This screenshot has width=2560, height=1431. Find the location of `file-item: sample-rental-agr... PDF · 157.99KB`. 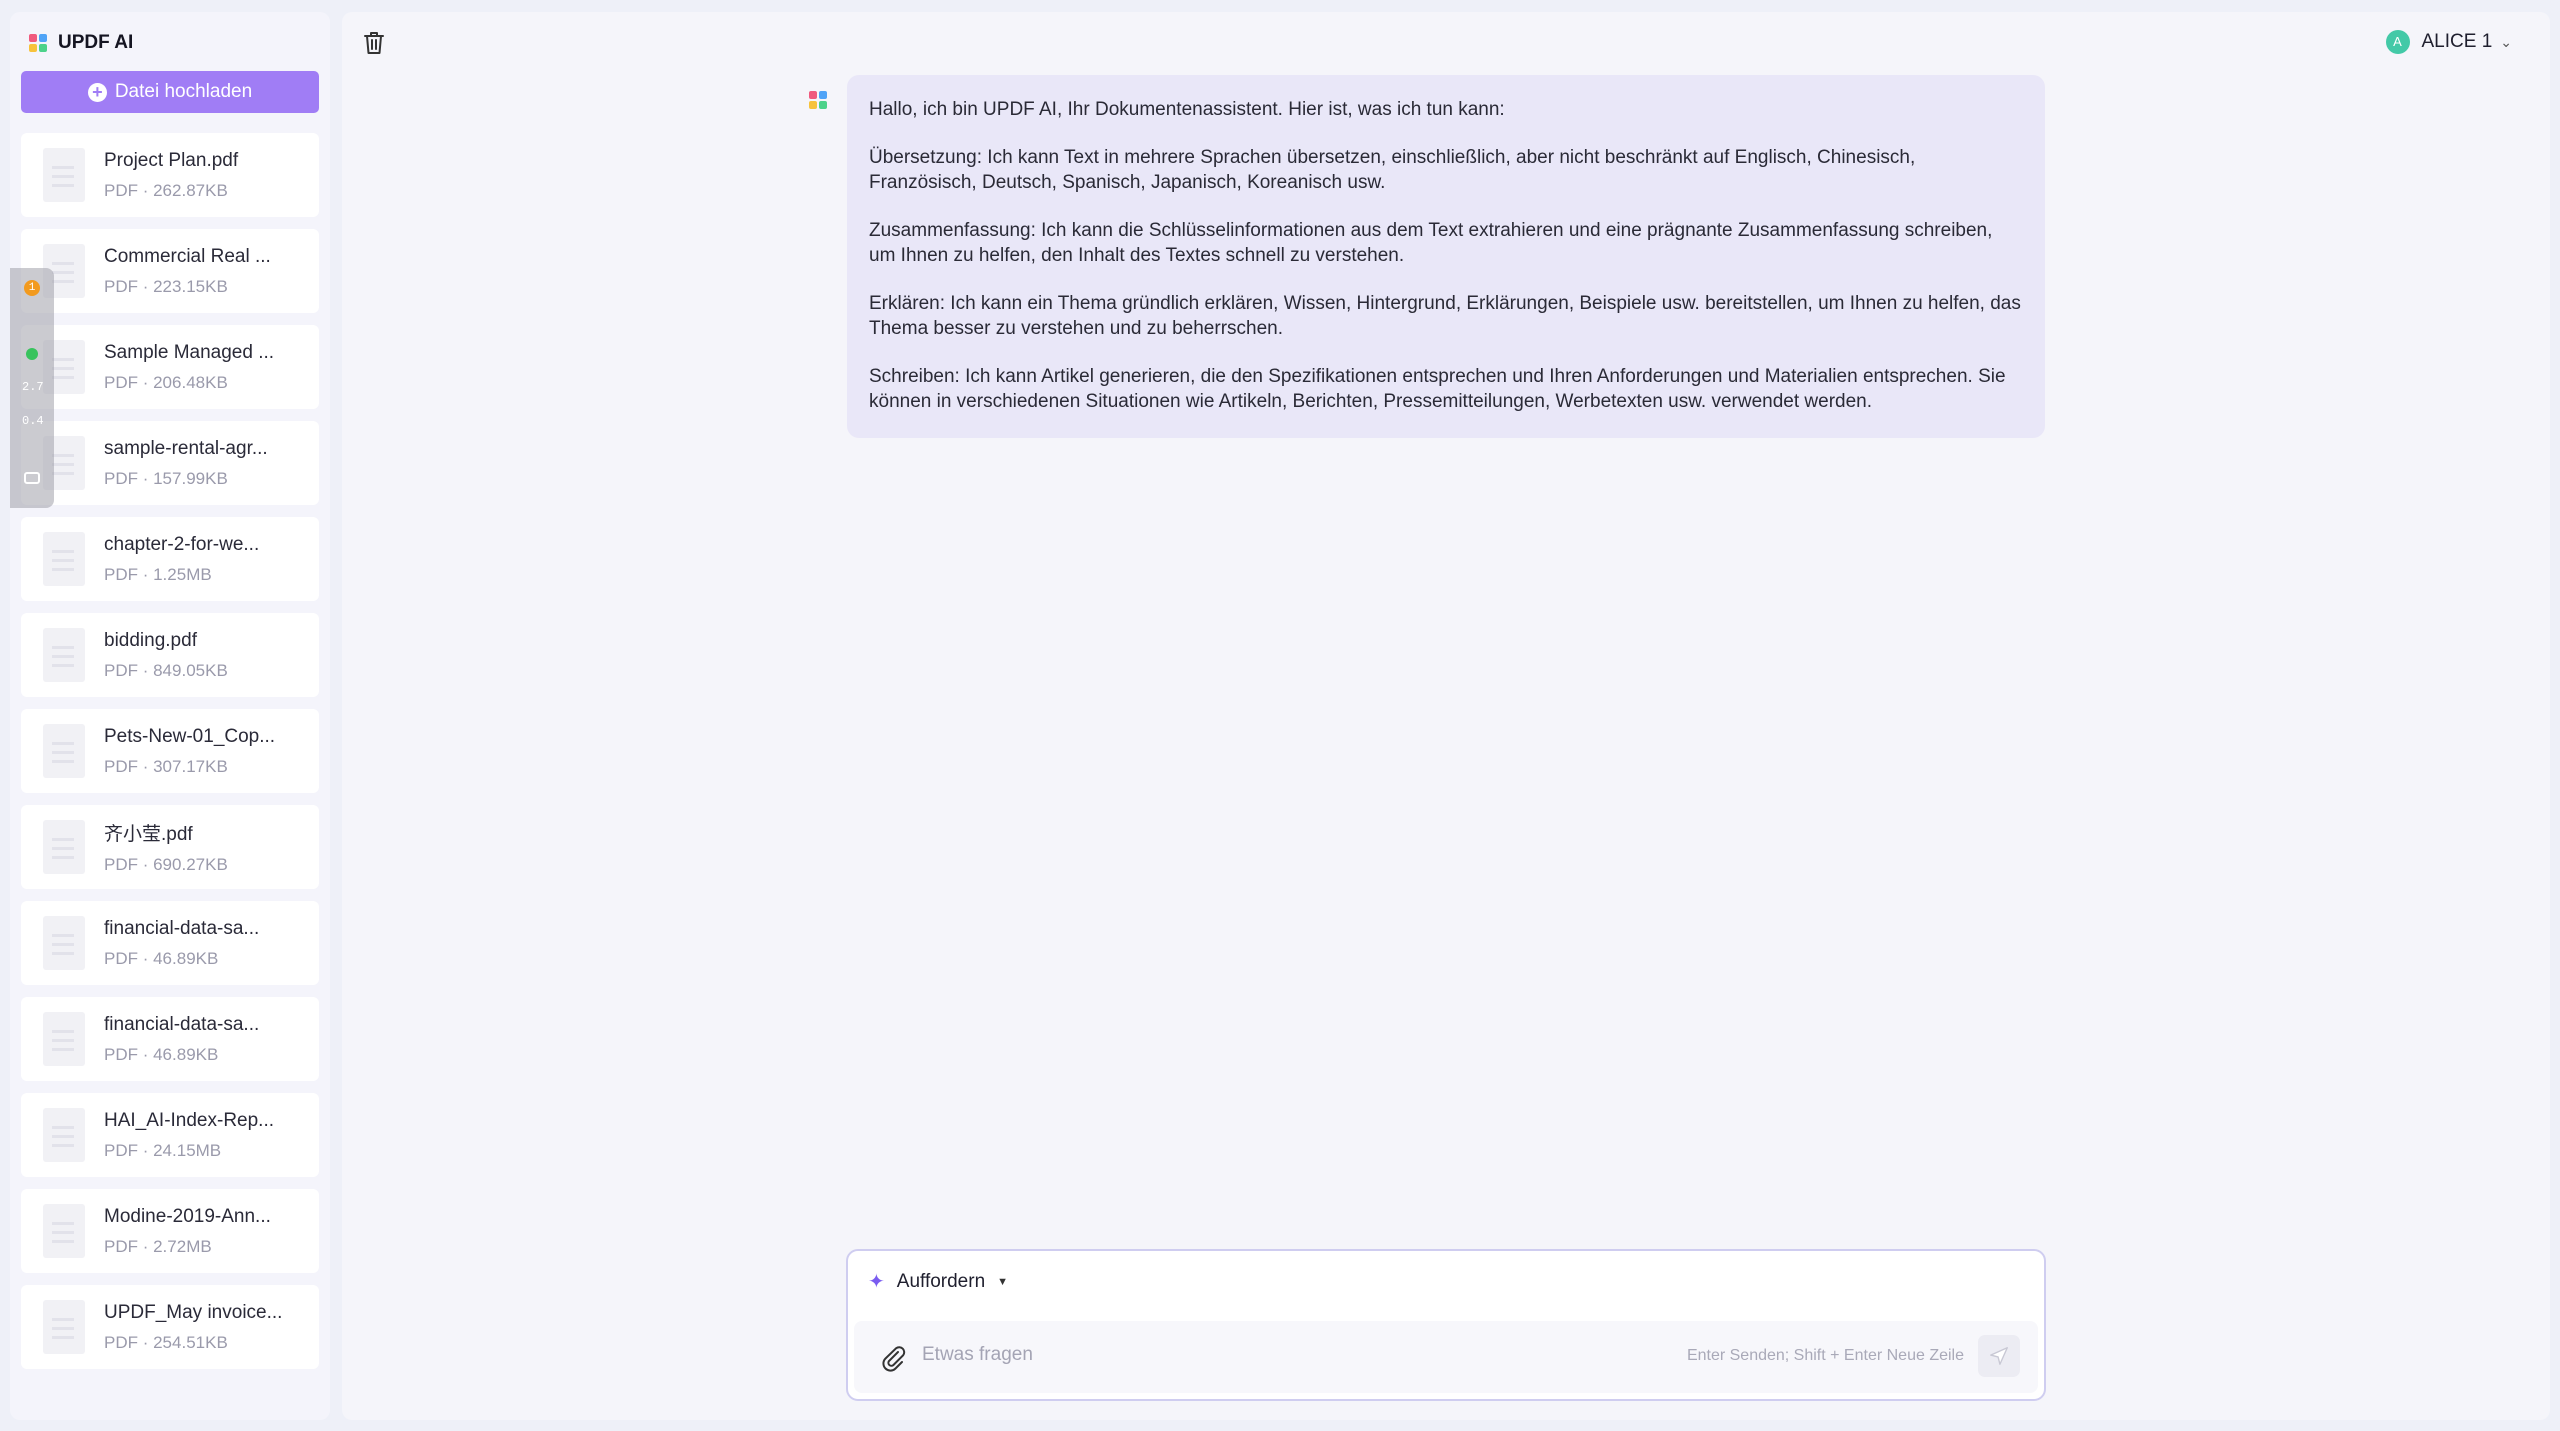

file-item: sample-rental-agr... PDF · 157.99KB is located at coordinates (170, 463).